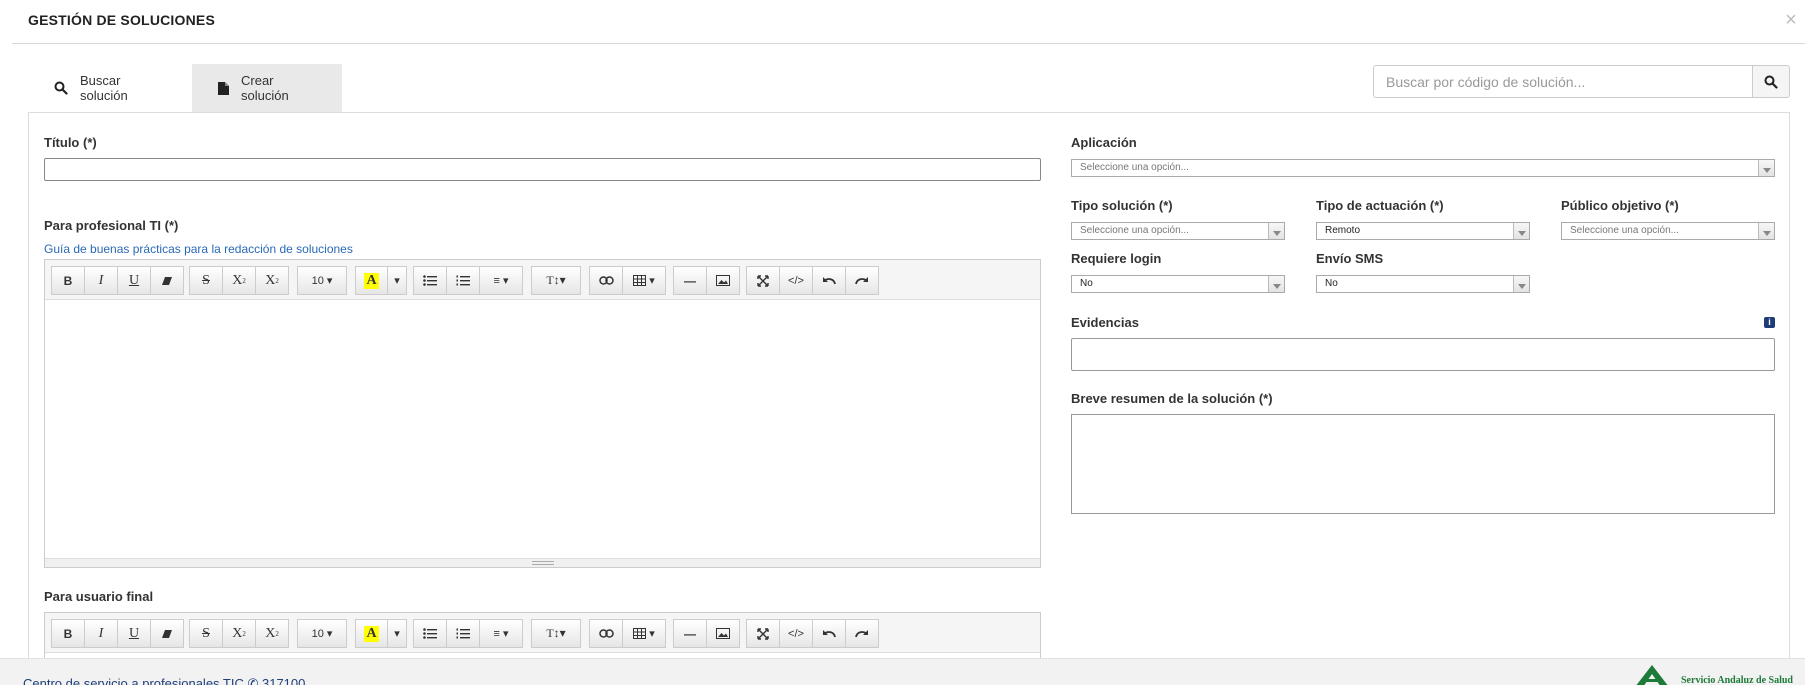 The height and width of the screenshot is (685, 1805). I want to click on envio-sms-label: Envío SMS, so click(1350, 258).